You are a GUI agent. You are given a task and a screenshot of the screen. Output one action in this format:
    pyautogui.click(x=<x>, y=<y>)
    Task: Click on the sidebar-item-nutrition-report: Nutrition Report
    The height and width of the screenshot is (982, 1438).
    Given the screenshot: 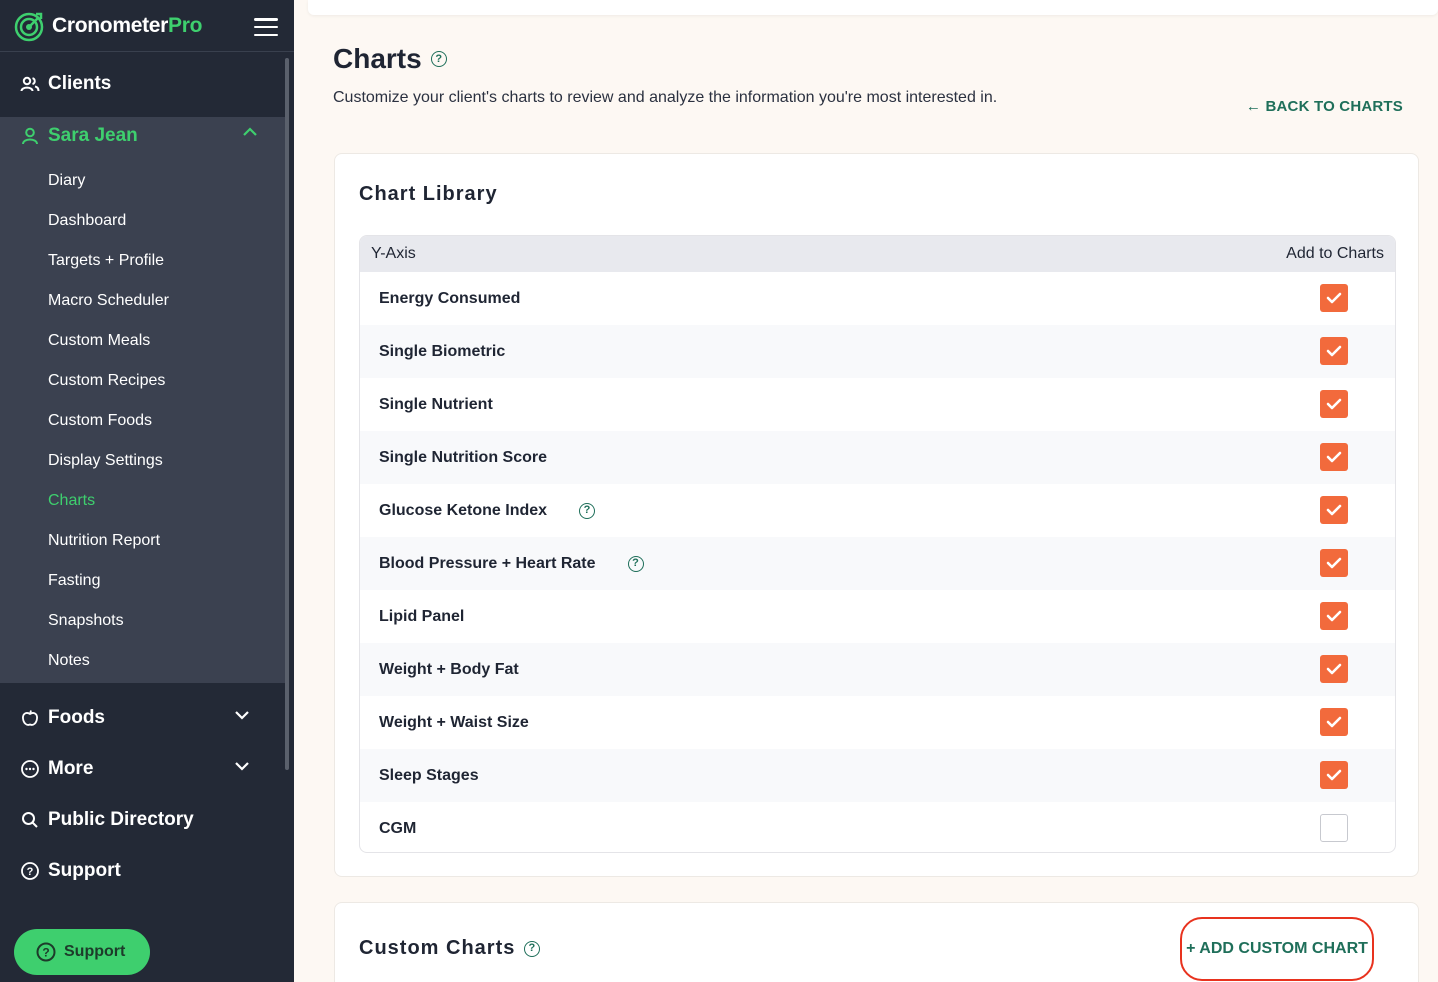 What is the action you would take?
    pyautogui.click(x=143, y=541)
    